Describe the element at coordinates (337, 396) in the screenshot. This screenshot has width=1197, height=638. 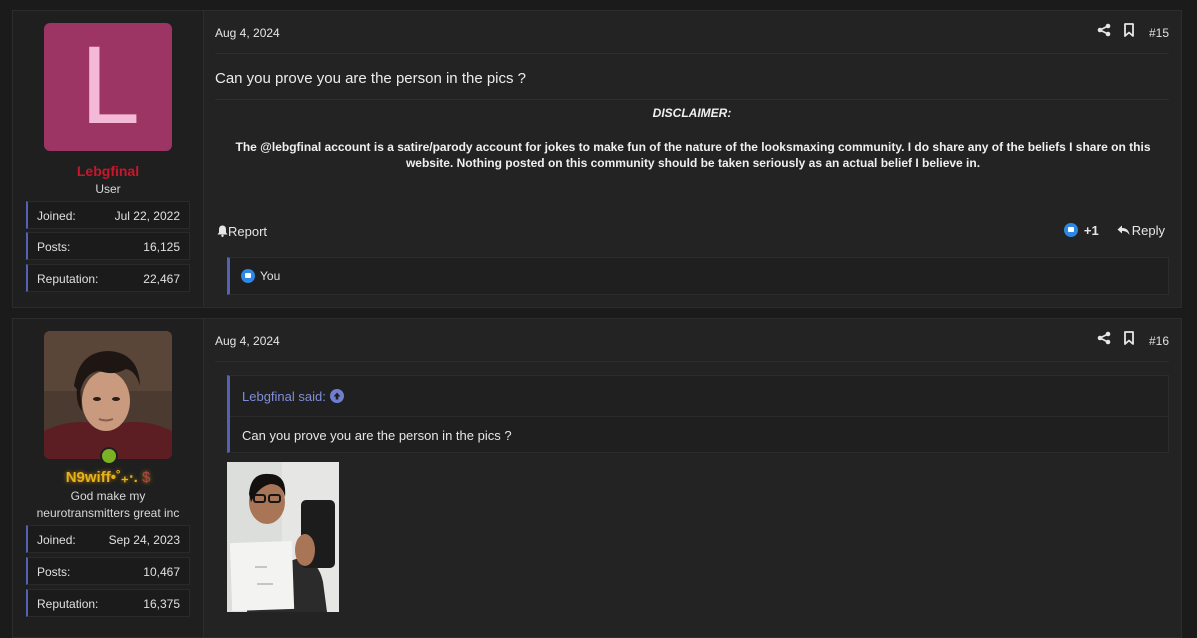
I see `arrow-up-icon` at that location.